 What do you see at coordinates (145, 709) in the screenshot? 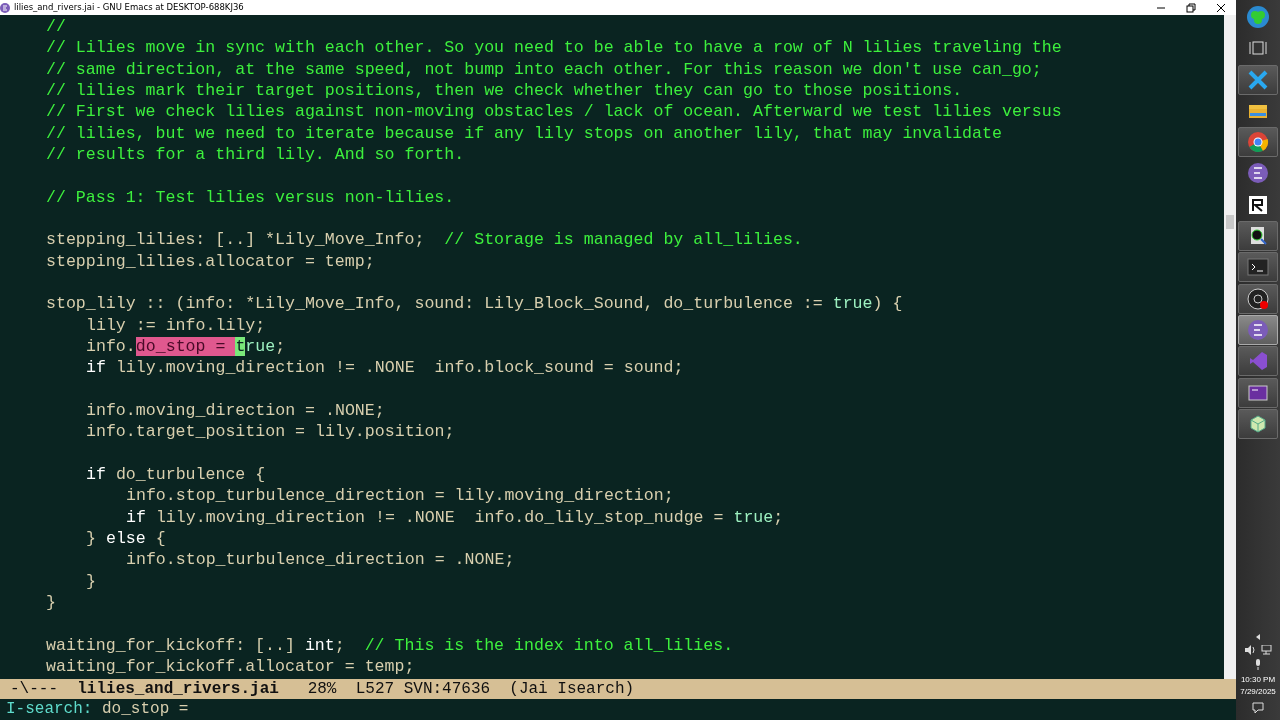
I see `search-query: do_stop =` at bounding box center [145, 709].